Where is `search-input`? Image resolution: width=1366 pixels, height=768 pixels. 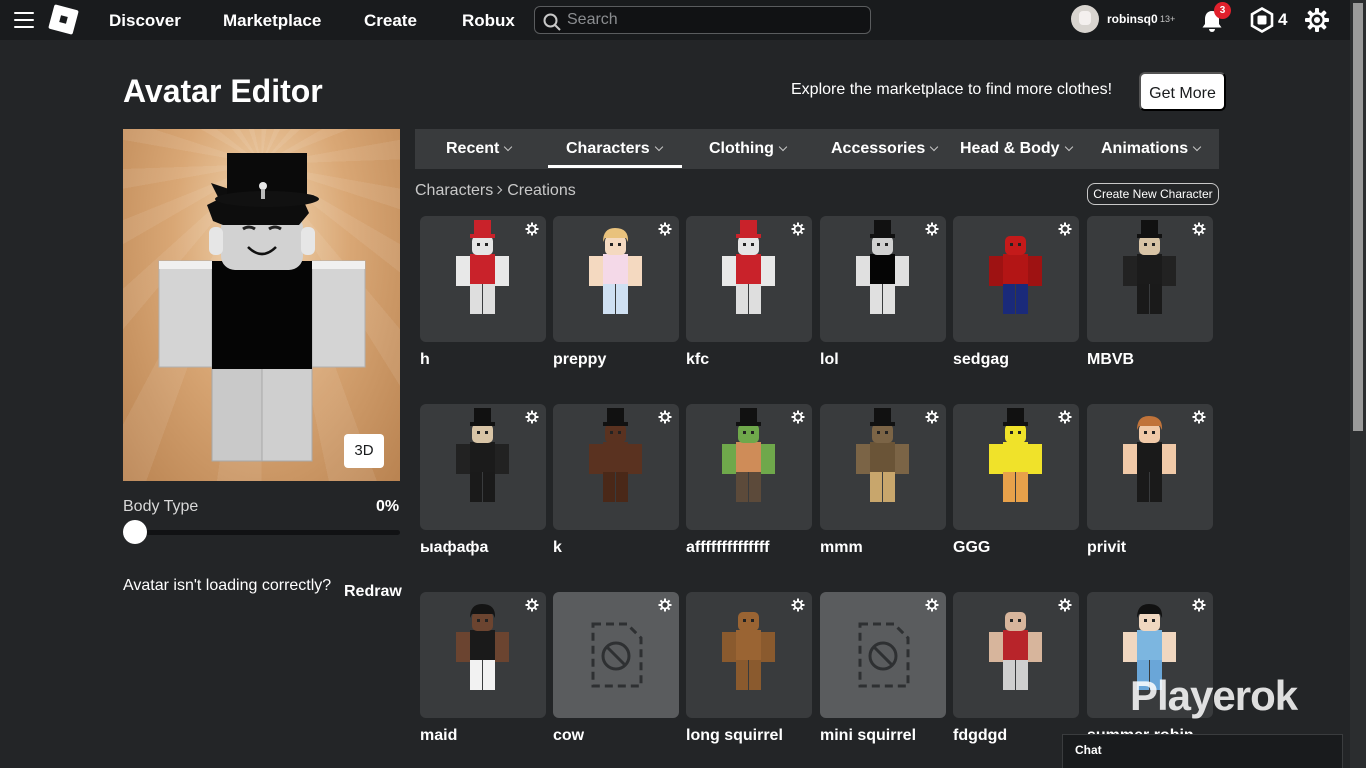
search-input is located at coordinates (712, 20).